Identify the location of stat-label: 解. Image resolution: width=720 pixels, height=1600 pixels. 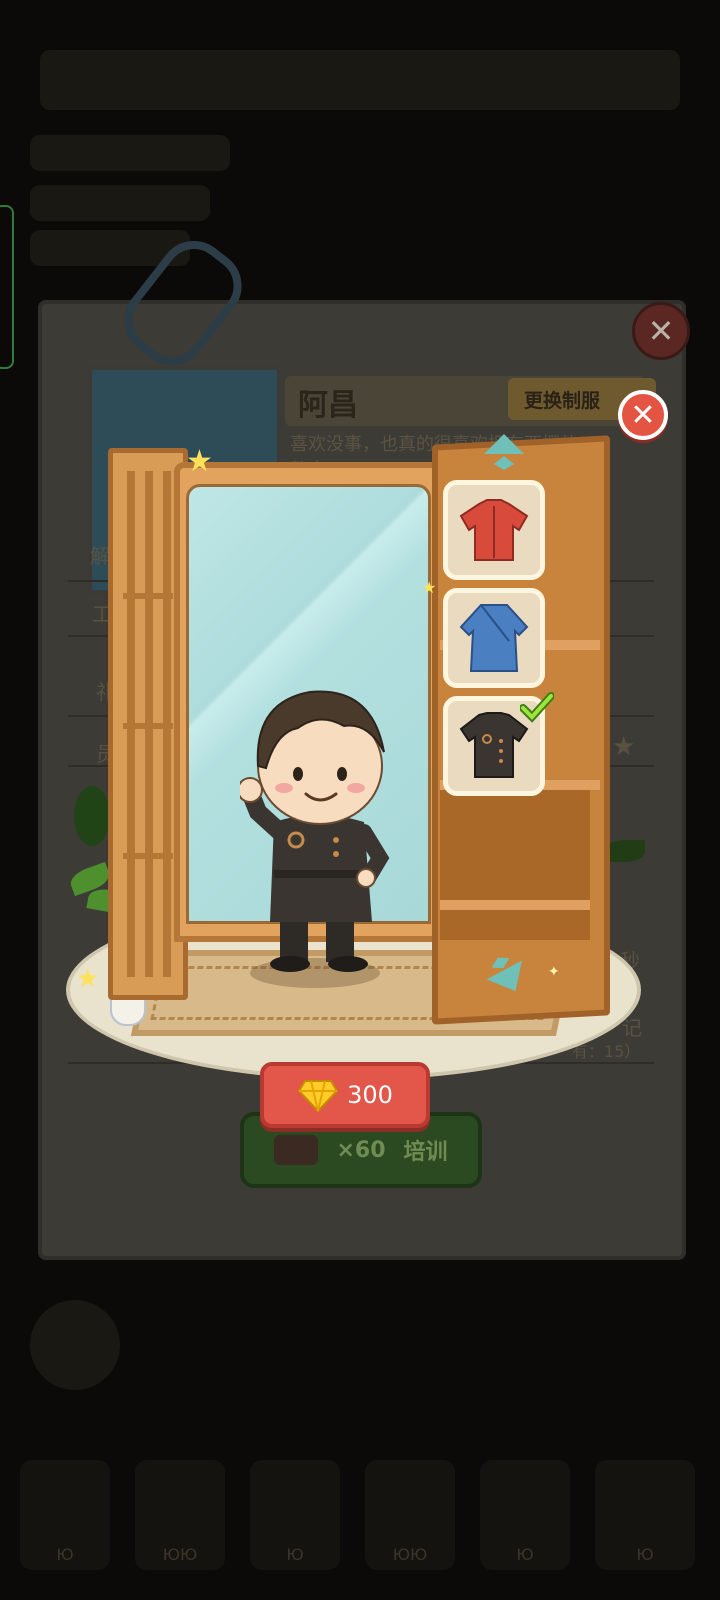
(100, 556).